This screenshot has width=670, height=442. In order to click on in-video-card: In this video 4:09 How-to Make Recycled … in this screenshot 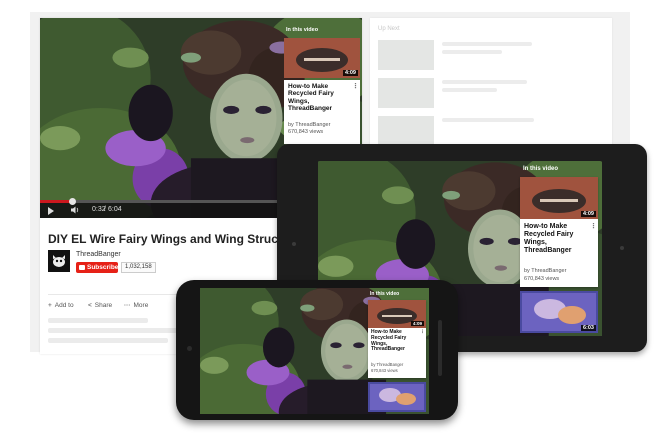, I will do `click(322, 85)`.